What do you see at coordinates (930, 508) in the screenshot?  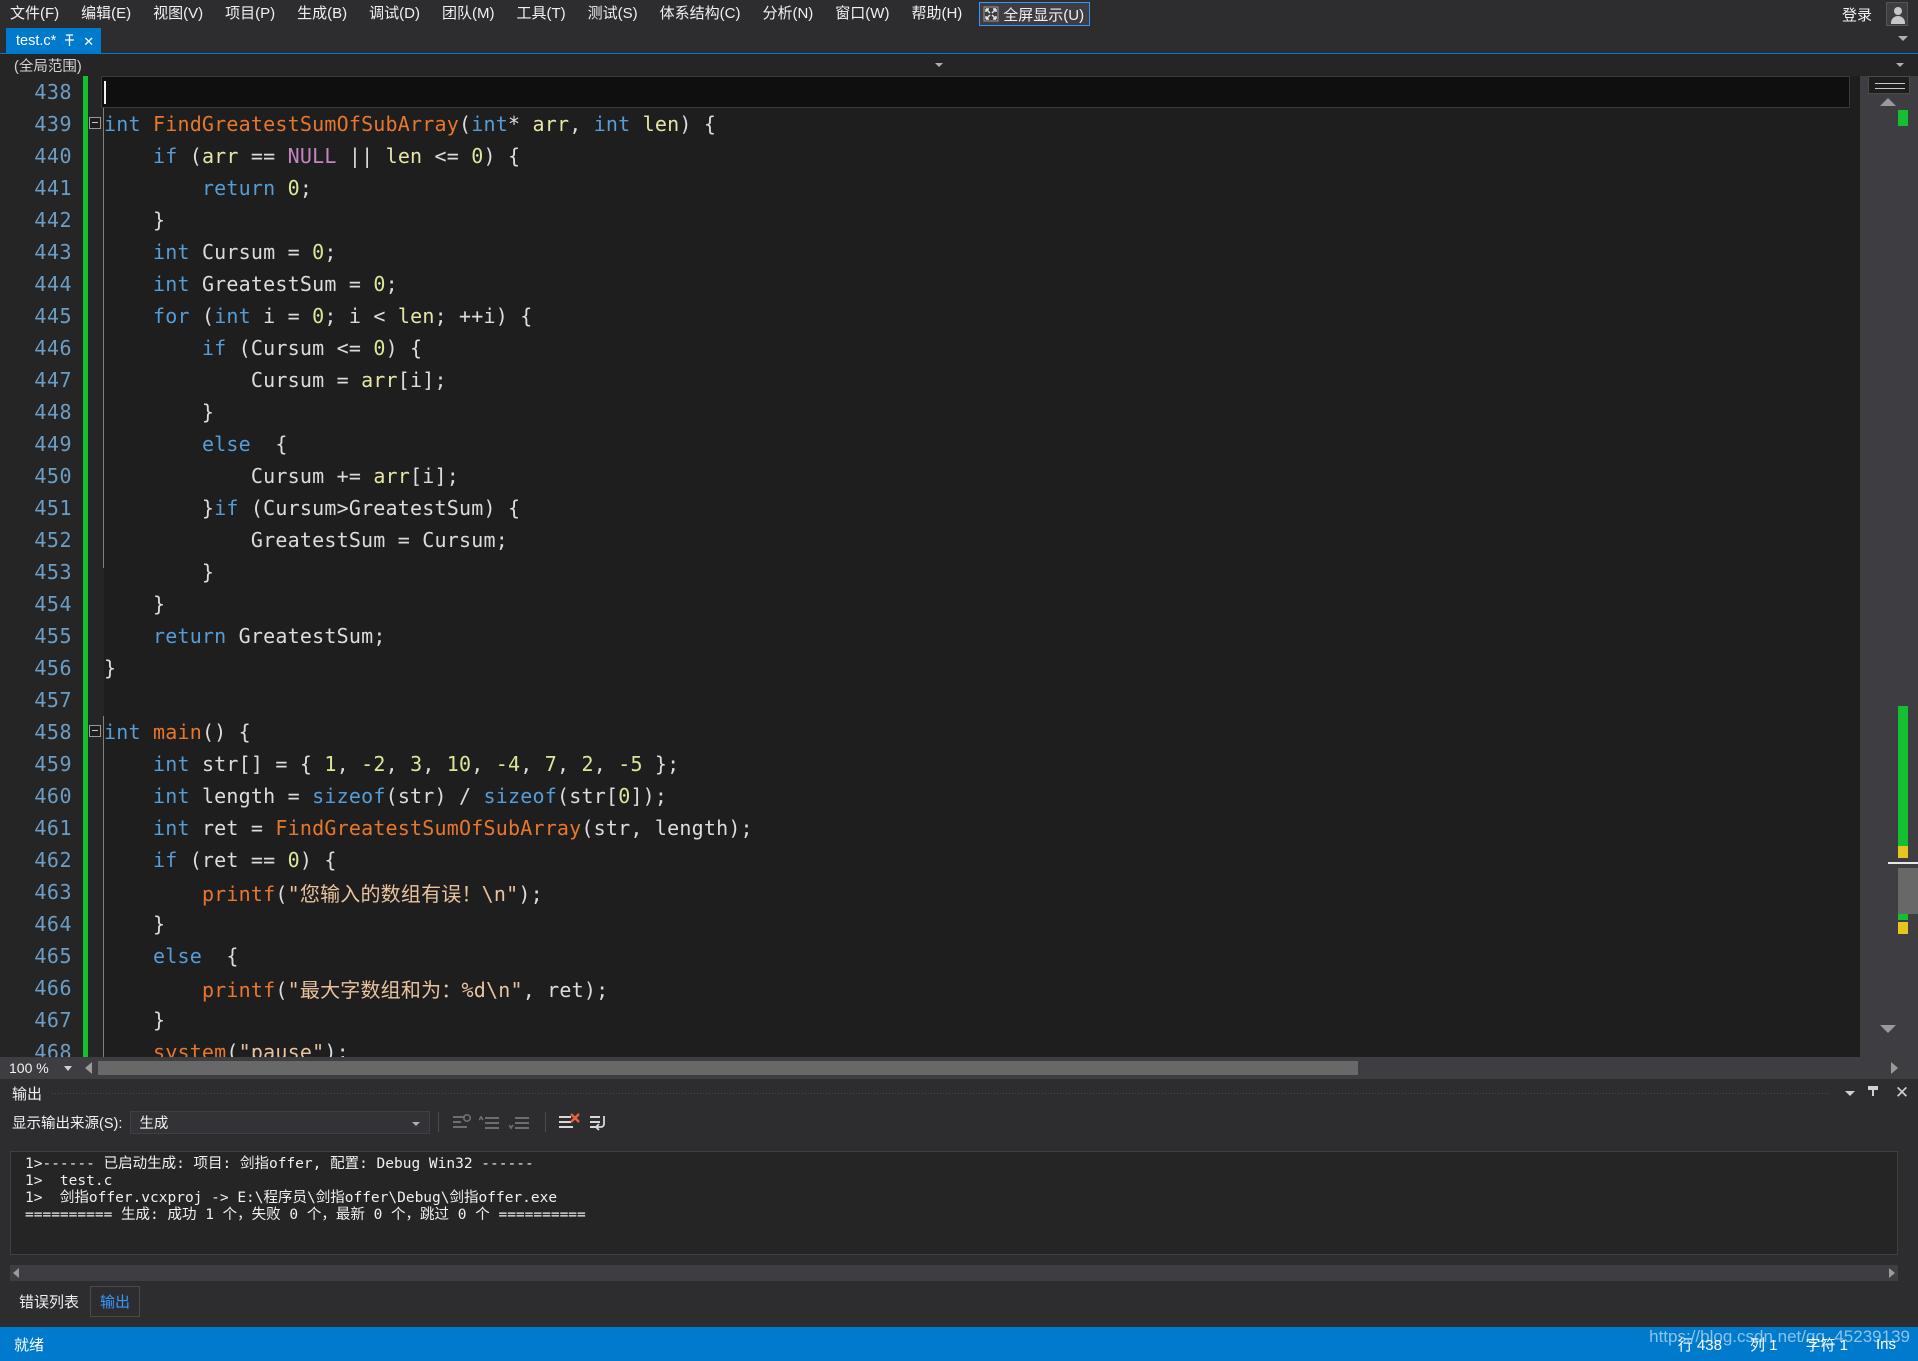 I see `code-line: 451 }if (Cursum>GreatestSum) {` at bounding box center [930, 508].